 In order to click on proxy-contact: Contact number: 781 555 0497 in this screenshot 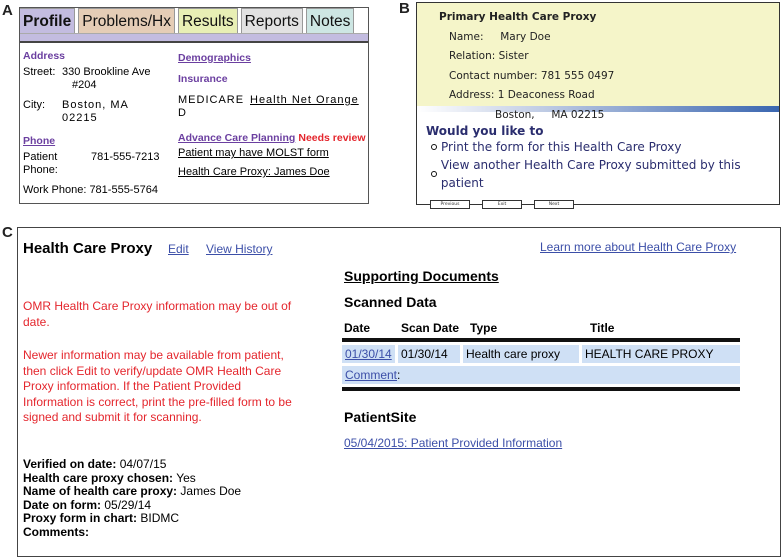, I will do `click(532, 75)`.